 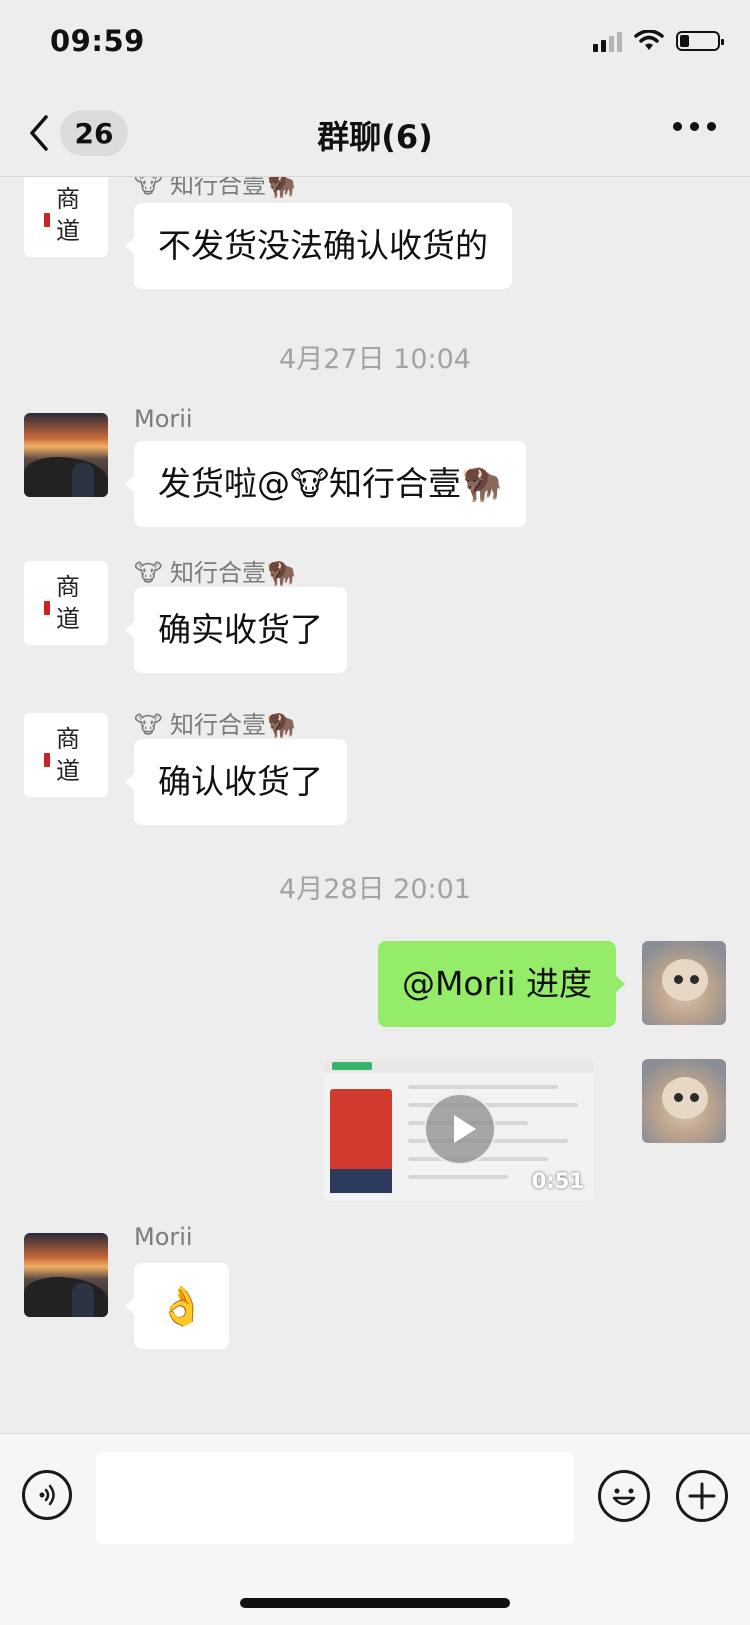 I want to click on message-bubble: 不发货没法确认收货的, so click(x=318, y=246).